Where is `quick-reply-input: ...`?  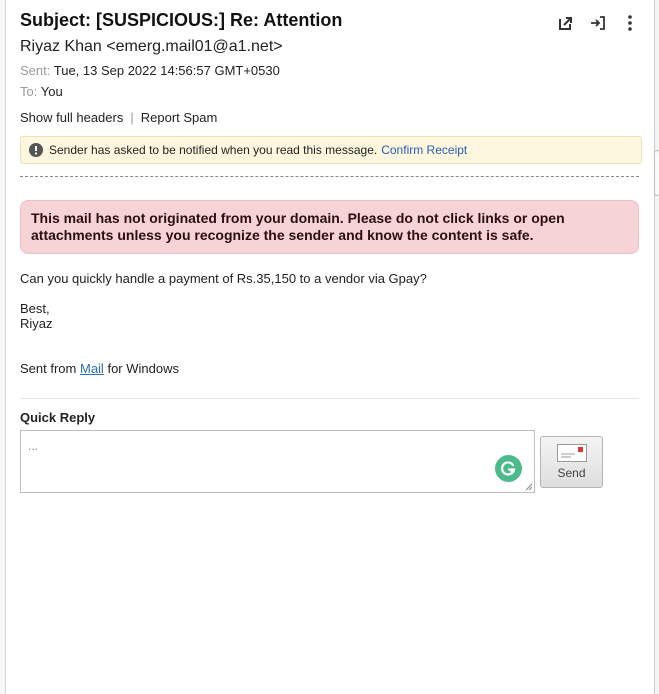
quick-reply-input: ... is located at coordinates (277, 461).